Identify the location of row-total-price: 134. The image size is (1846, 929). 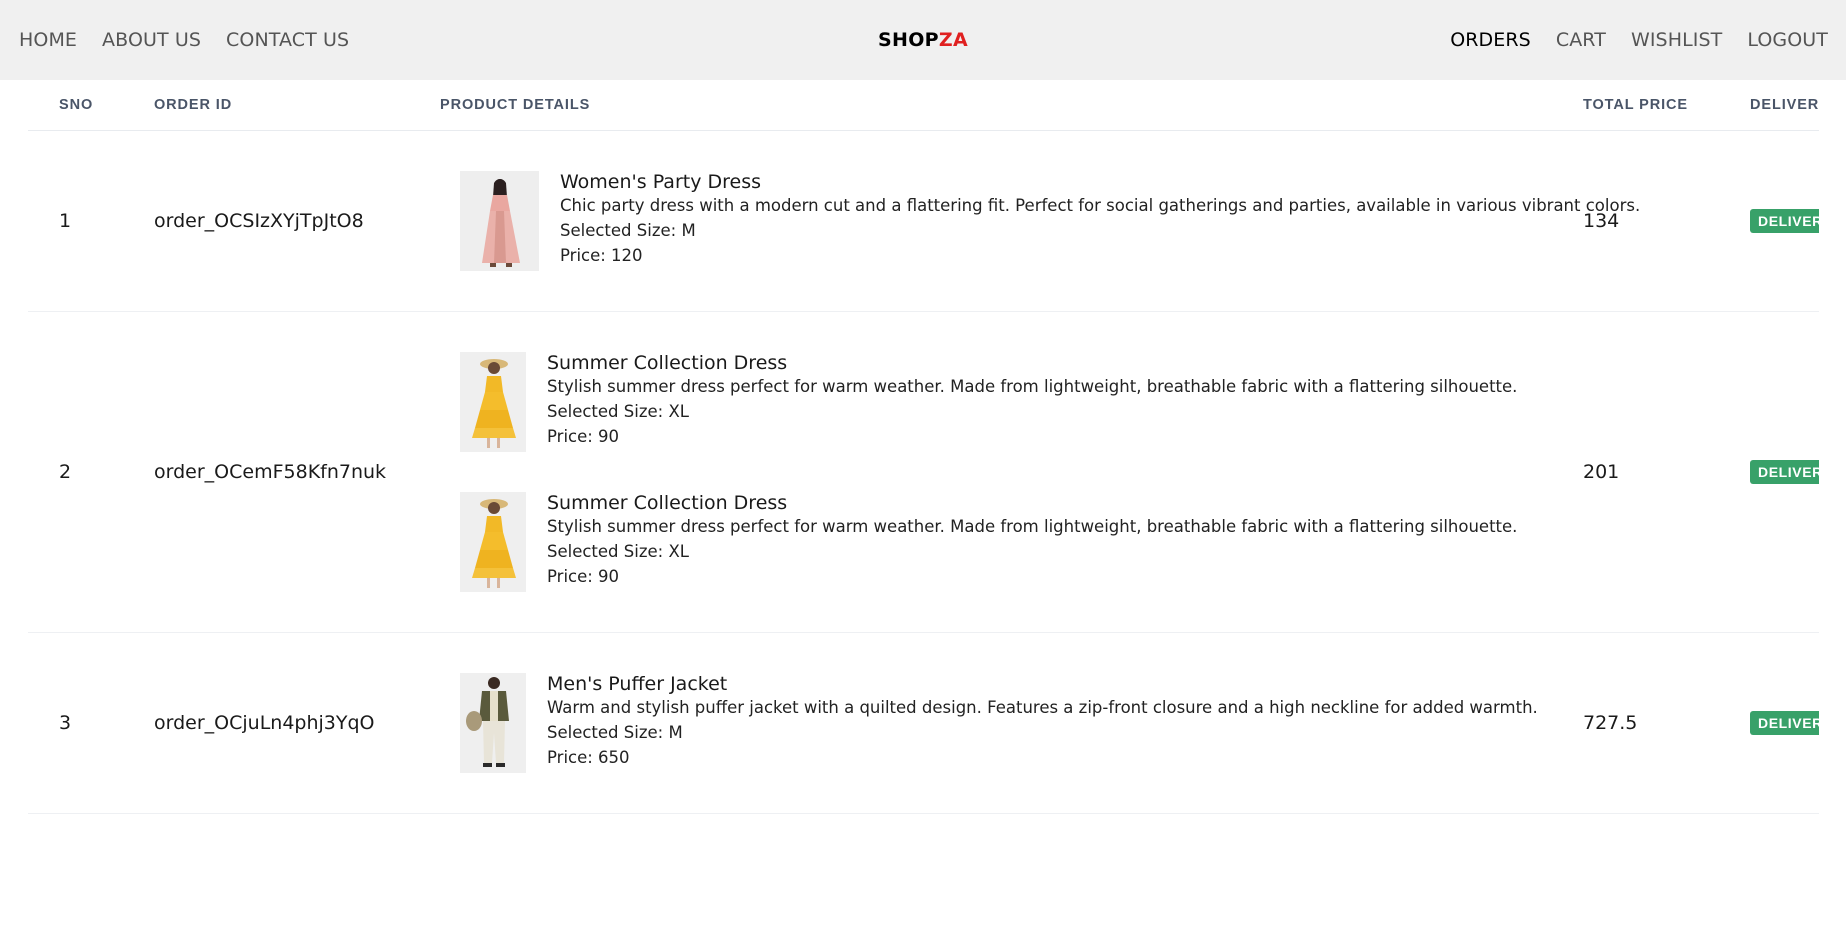
(1601, 221).